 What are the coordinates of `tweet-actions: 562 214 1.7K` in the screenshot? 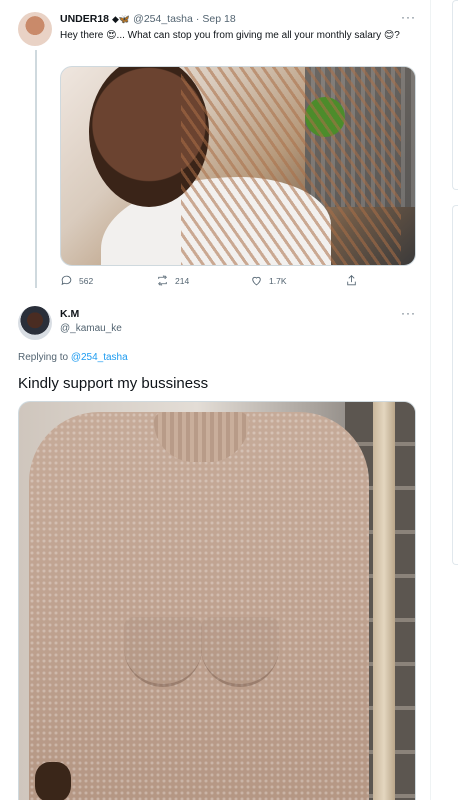 It's located at (215, 282).